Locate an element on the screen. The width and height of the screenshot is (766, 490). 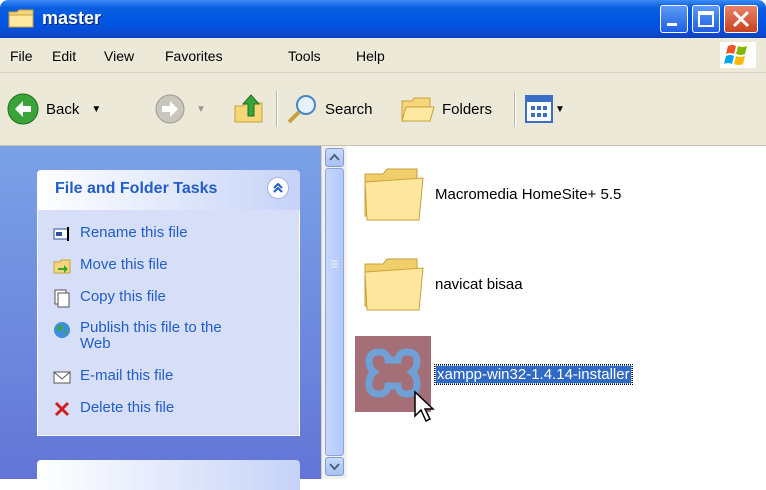
close-icon is located at coordinates (741, 19).